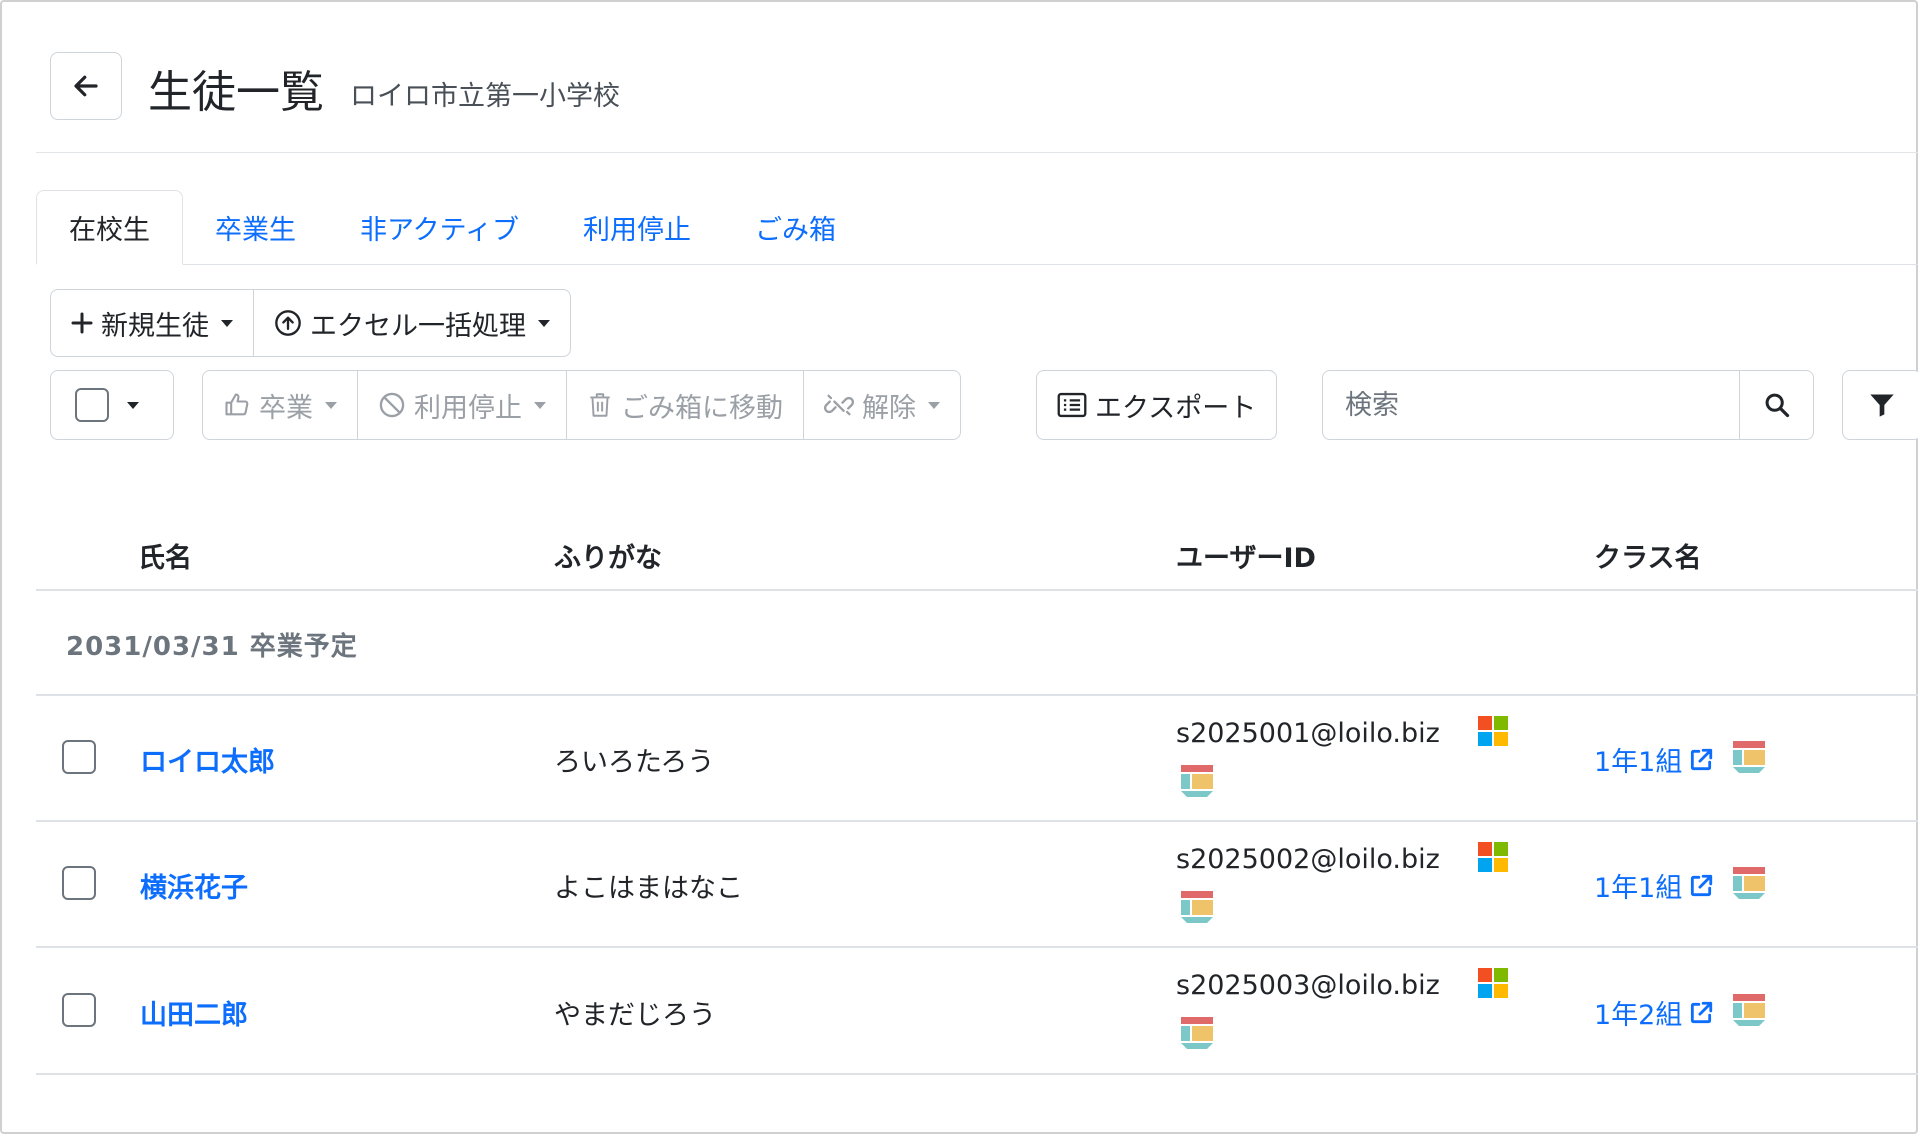 The width and height of the screenshot is (1918, 1134). I want to click on suspend-button: 利用停止, so click(462, 405).